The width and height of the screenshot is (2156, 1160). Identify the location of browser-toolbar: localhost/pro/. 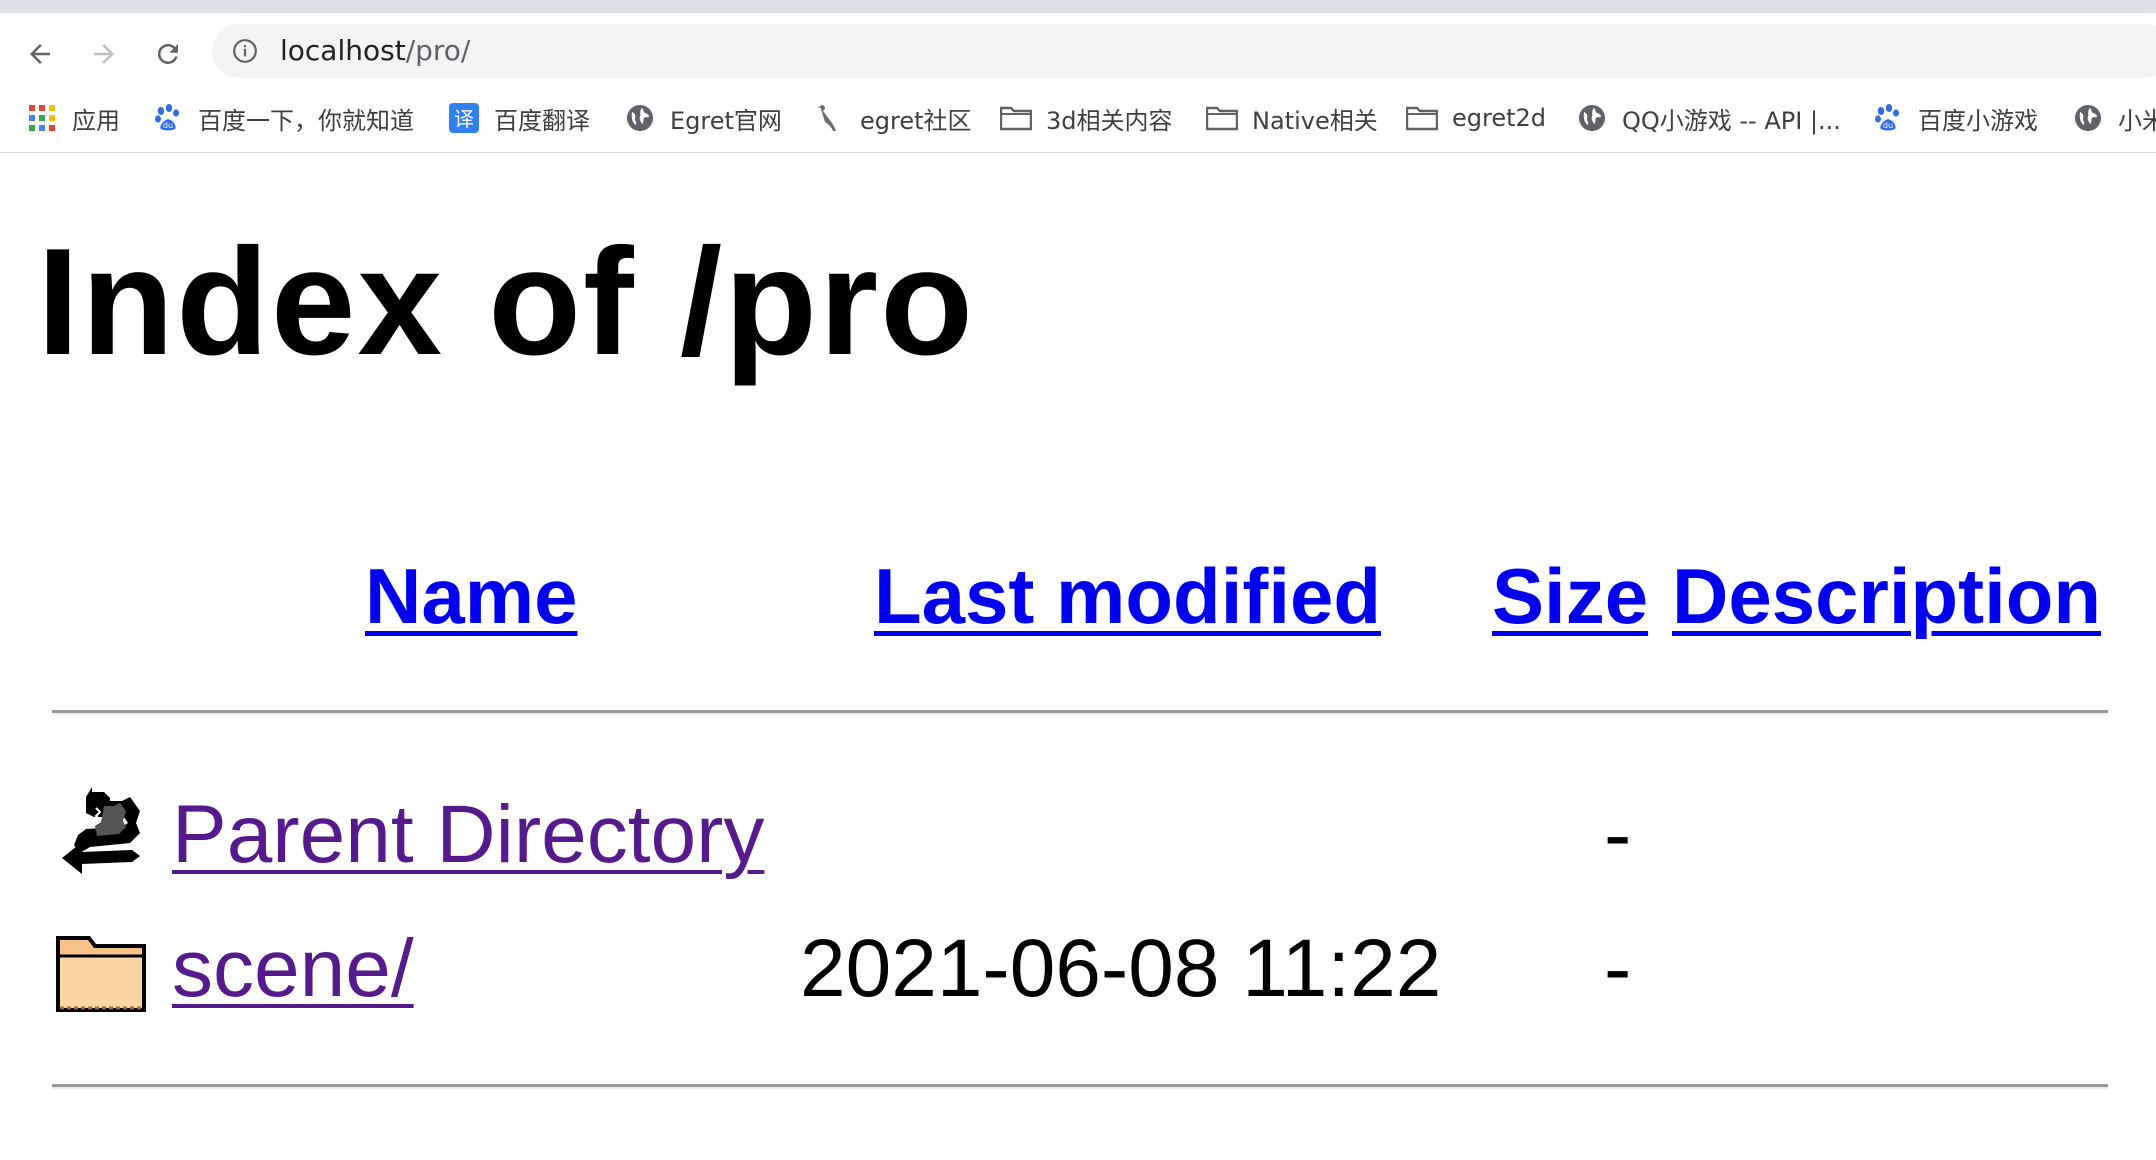
(1078, 49).